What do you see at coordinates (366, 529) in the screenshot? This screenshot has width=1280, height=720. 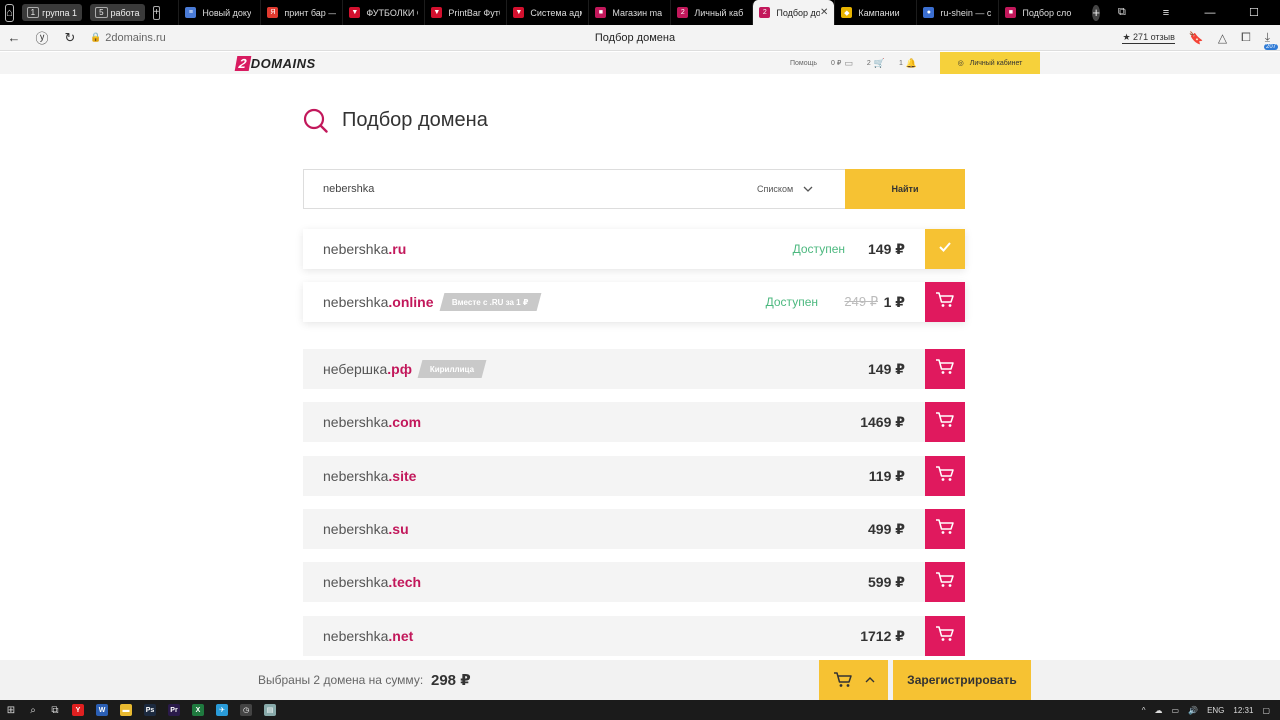 I see `domain-name: nebershka .su` at bounding box center [366, 529].